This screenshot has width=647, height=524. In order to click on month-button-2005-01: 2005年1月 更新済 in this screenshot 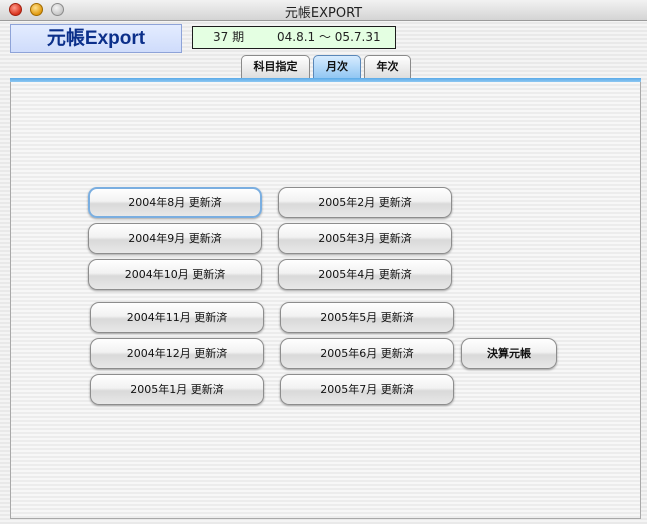, I will do `click(177, 389)`.